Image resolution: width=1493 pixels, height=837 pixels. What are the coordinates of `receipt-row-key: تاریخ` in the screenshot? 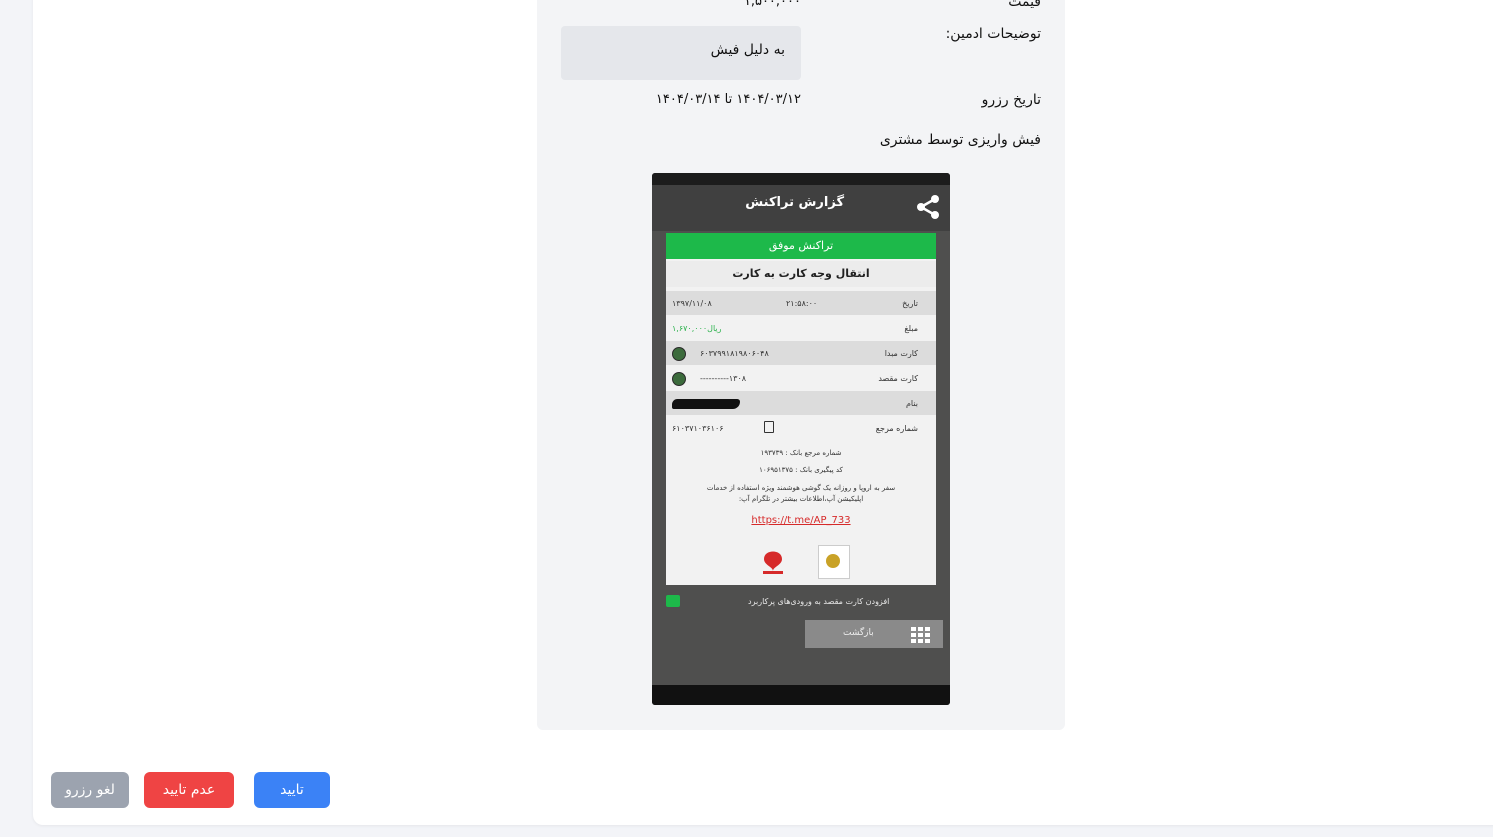 It's located at (910, 303).